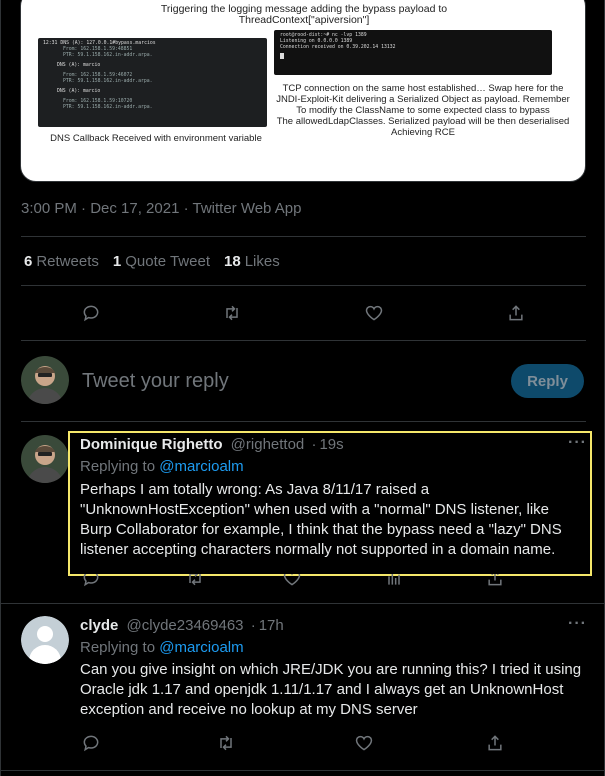 The image size is (605, 776). What do you see at coordinates (99, 625) in the screenshot?
I see `author-name: clyde` at bounding box center [99, 625].